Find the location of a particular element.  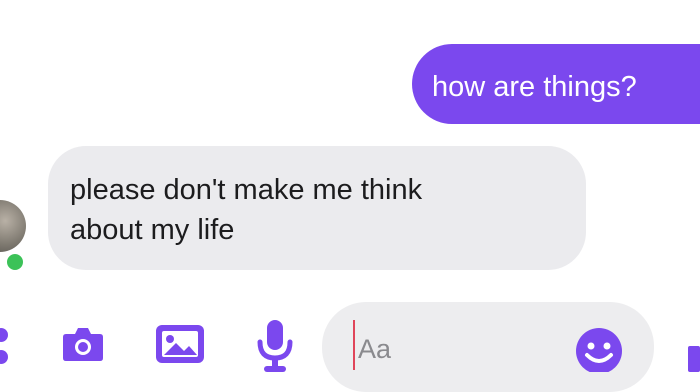

outgoing-message-bubble: how are things? is located at coordinates (556, 84).